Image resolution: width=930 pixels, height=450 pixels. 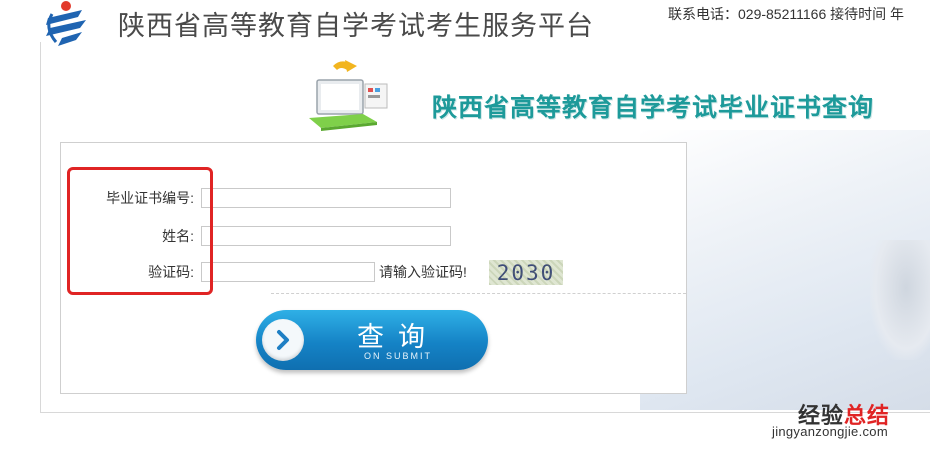 I want to click on highlight-box, so click(x=140, y=231).